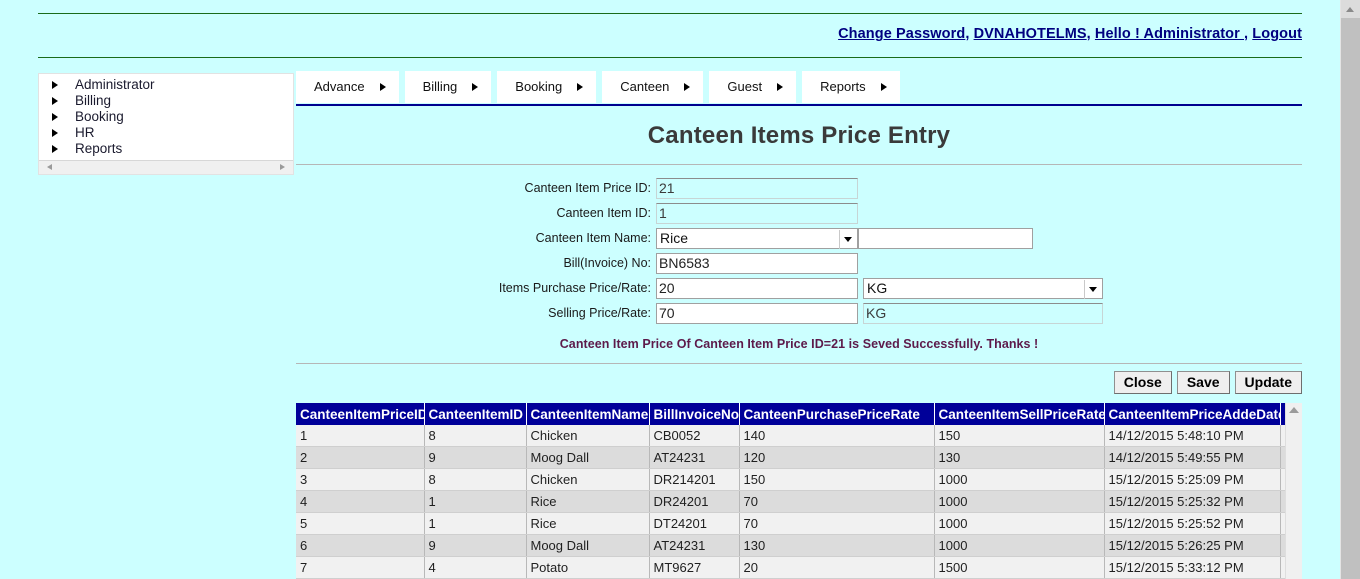 This screenshot has width=1360, height=579. I want to click on table-cell: 14/12/2015 5:48:10 PM, so click(1192, 436).